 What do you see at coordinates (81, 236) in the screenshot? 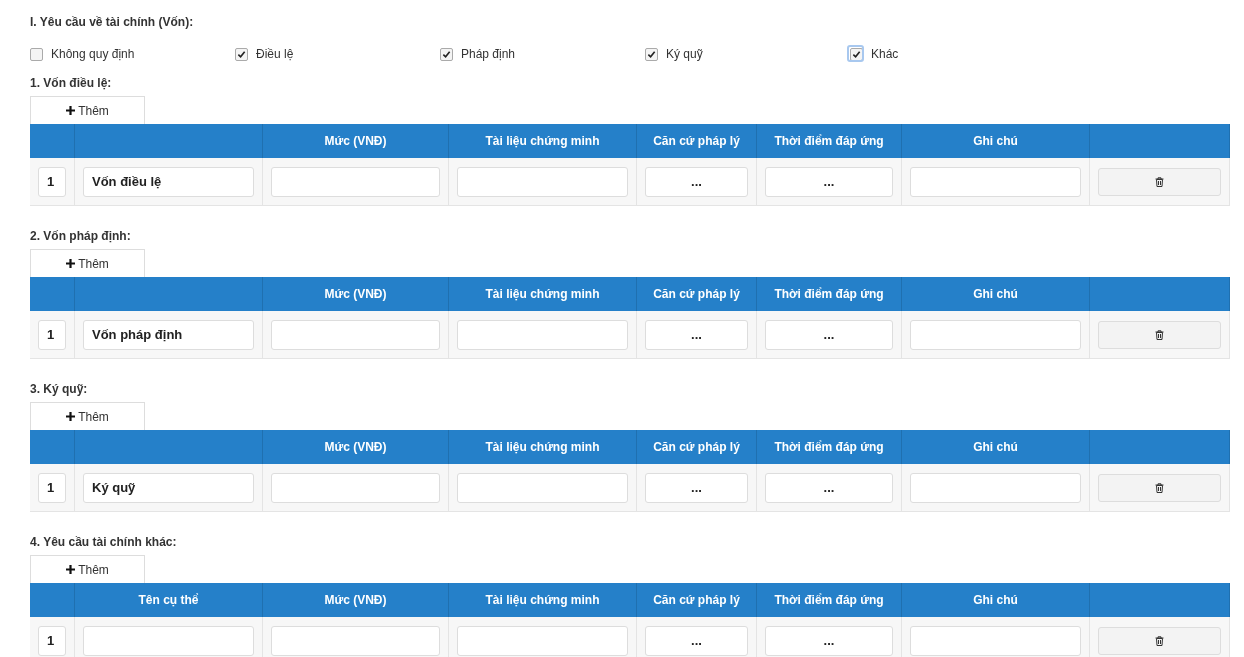
I see `section-title: 2. Vốn pháp định:` at bounding box center [81, 236].